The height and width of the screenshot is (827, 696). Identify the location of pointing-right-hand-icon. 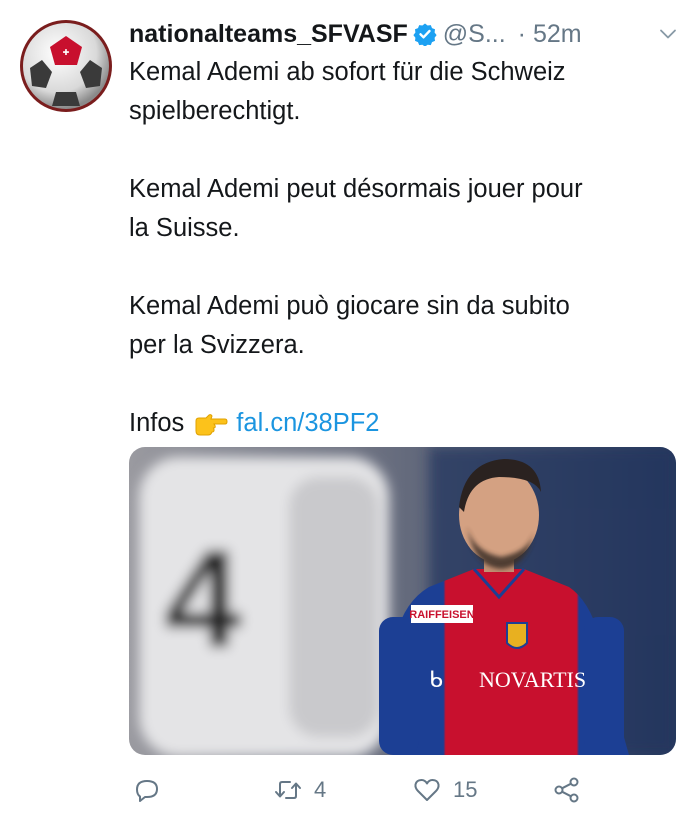
(211, 424).